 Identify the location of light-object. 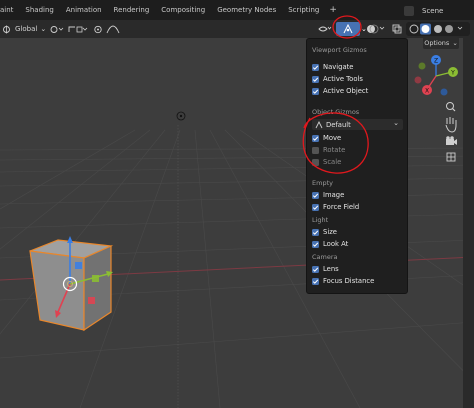
(181, 116).